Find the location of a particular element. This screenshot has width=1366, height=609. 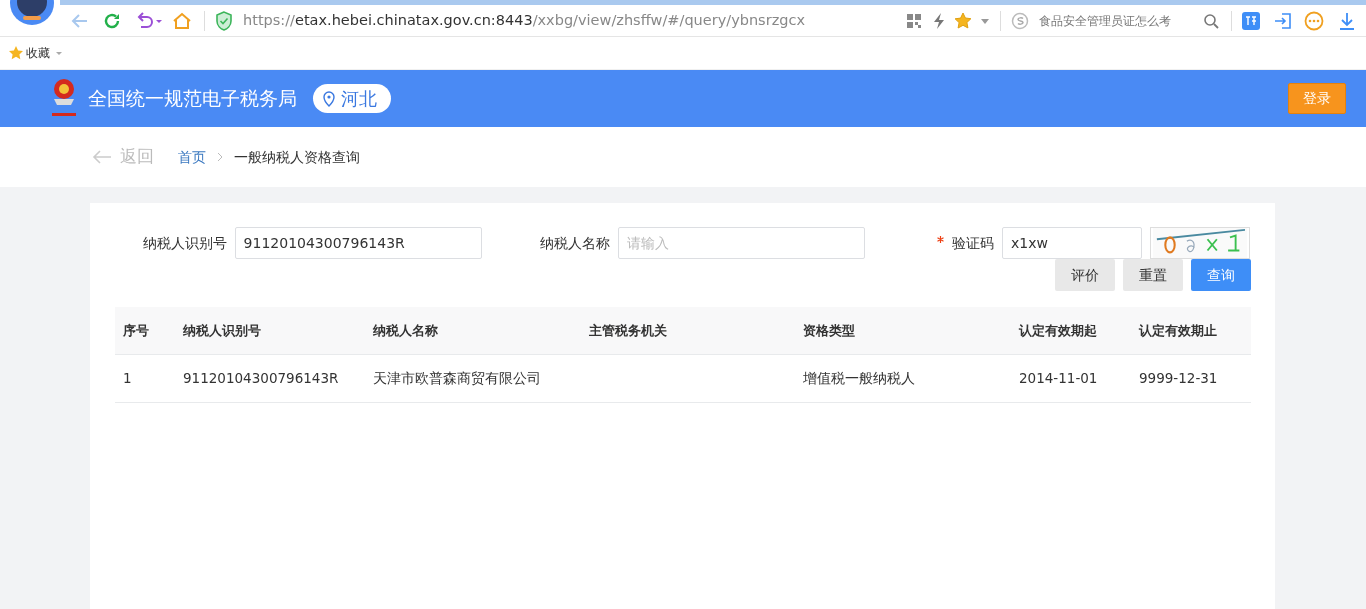

field-label: 验证码 is located at coordinates (965, 243).